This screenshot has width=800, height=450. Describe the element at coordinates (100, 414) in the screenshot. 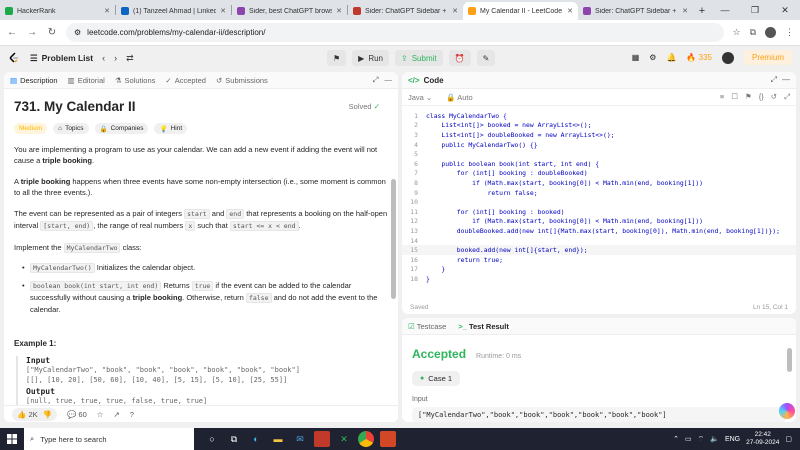

I see `favorite-star-icon: ☆` at that location.